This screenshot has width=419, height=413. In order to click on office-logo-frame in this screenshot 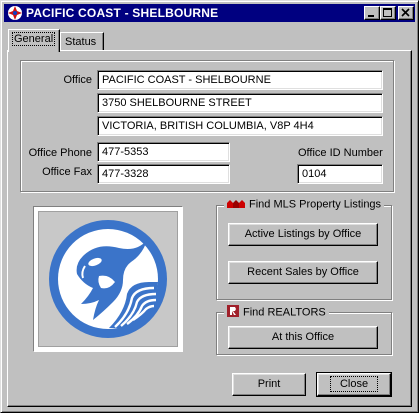, I will do `click(108, 279)`.